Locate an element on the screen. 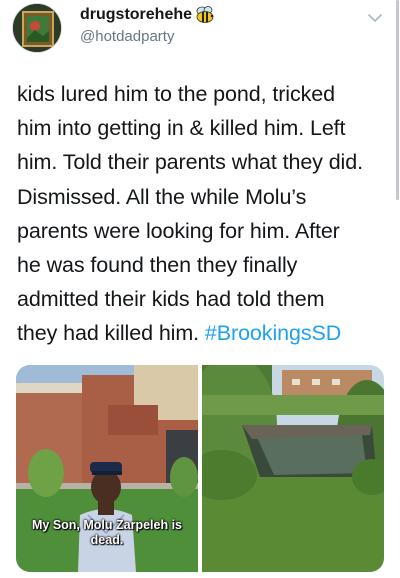 The height and width of the screenshot is (578, 400). tweet-text-line: him. Told their parents what they did. is located at coordinates (190, 162).